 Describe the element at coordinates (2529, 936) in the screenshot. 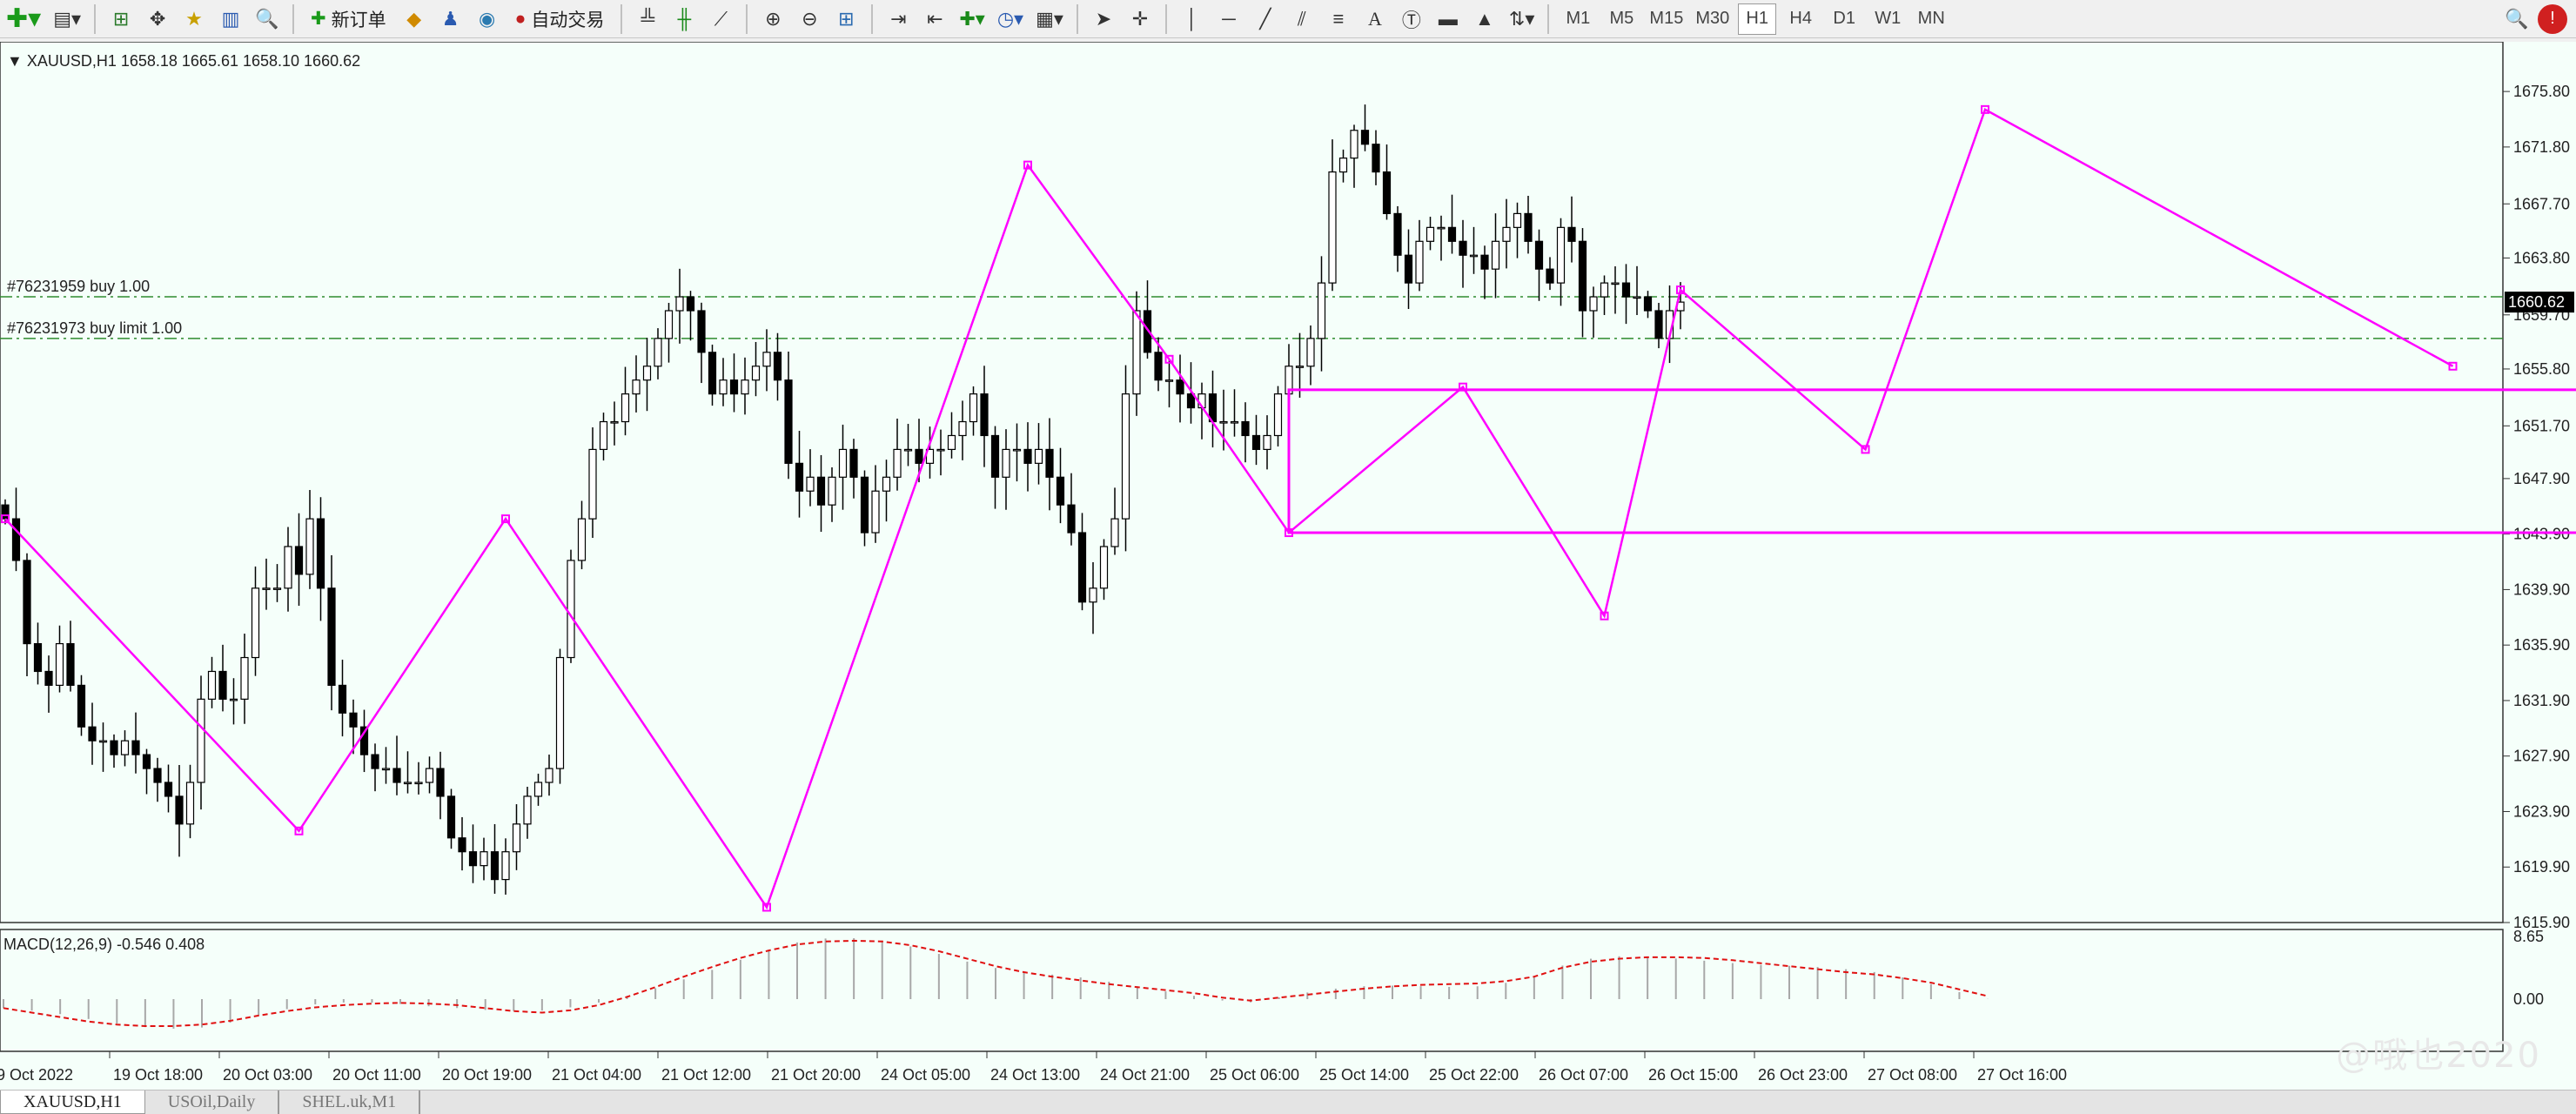

I see `macd-y-tick-label: 8.65` at that location.